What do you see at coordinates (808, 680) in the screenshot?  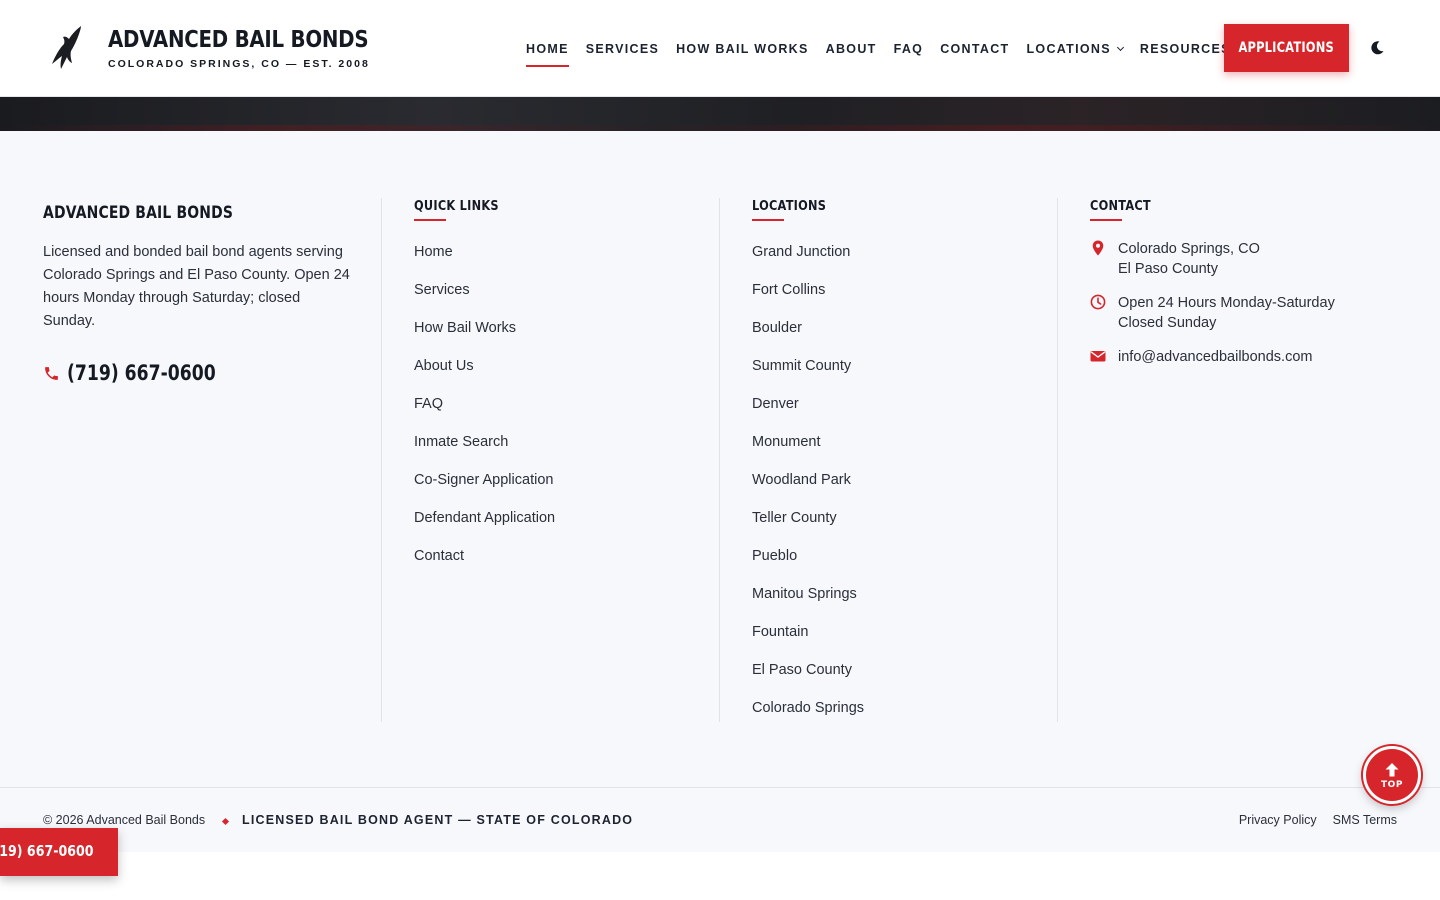 I see `list-item: El Paso County` at bounding box center [808, 680].